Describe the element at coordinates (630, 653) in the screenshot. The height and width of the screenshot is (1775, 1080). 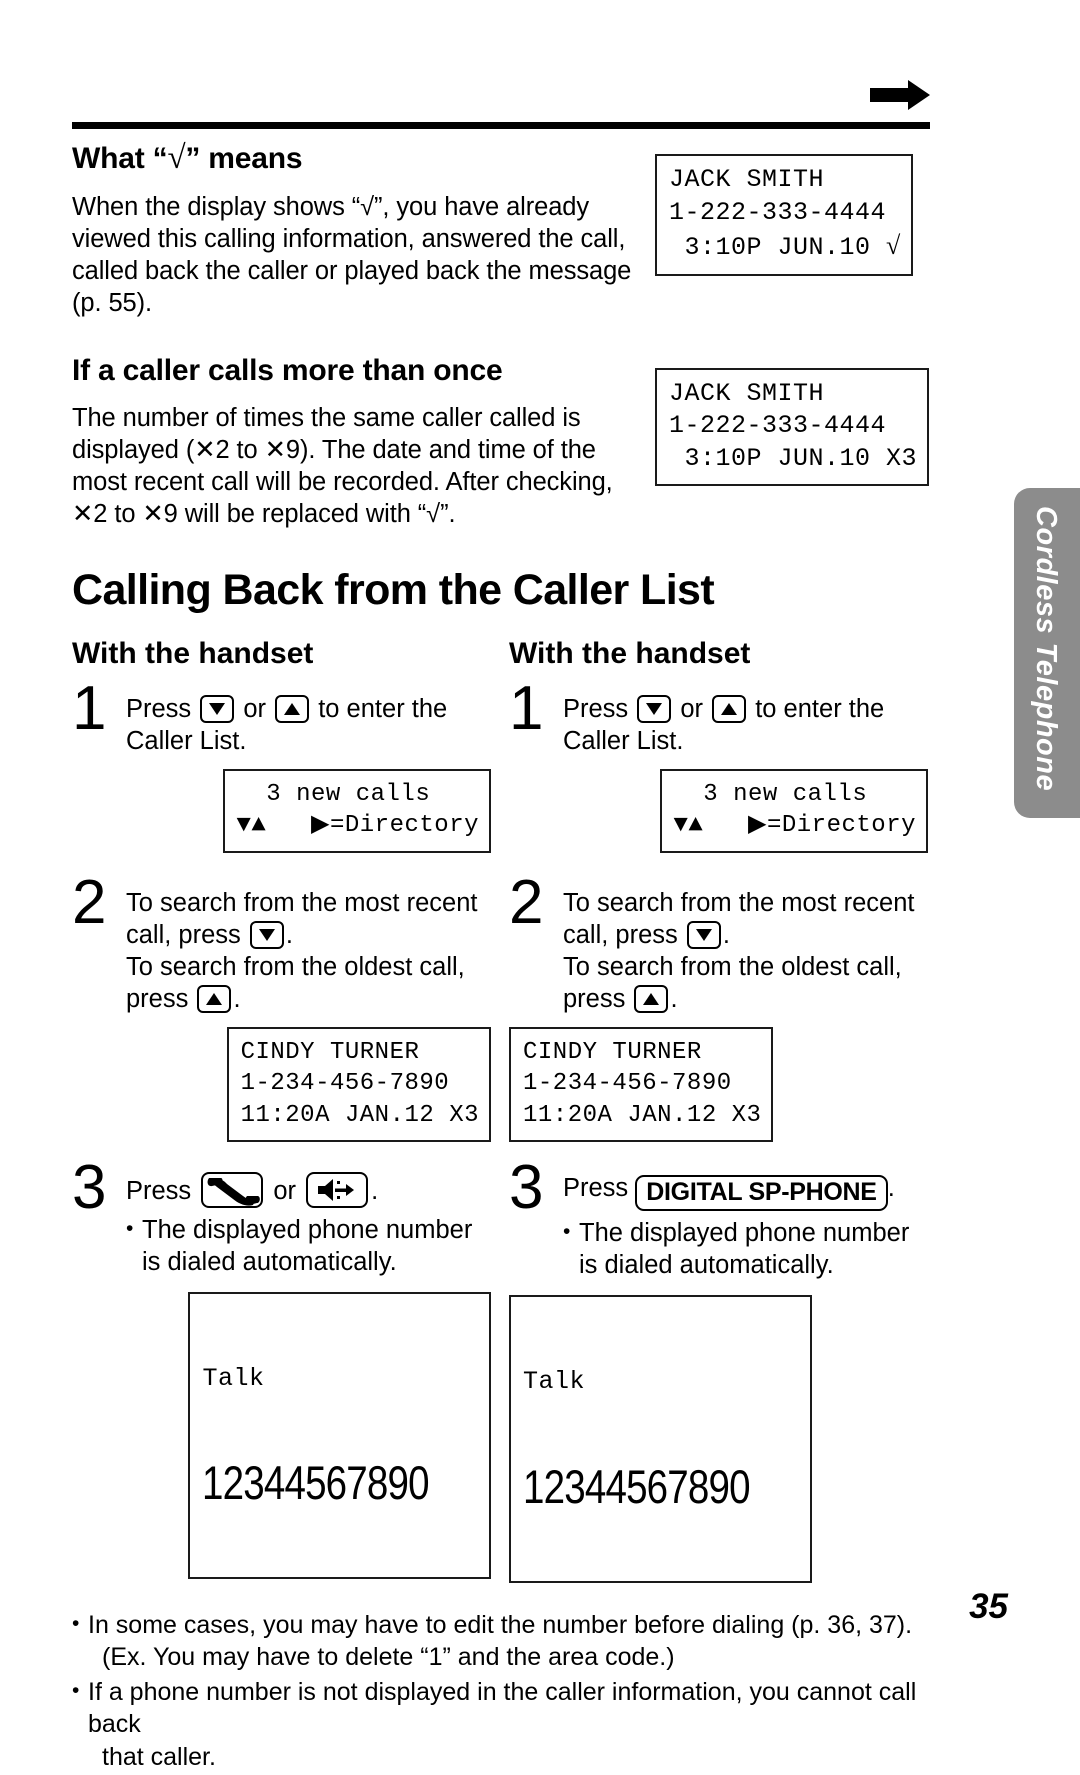
I see `column-subheading: With the handset` at that location.